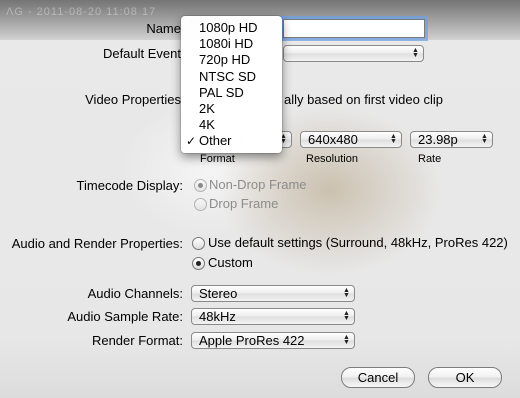  I want to click on menu-item-1080i-hd: 1080i HD, so click(231, 44).